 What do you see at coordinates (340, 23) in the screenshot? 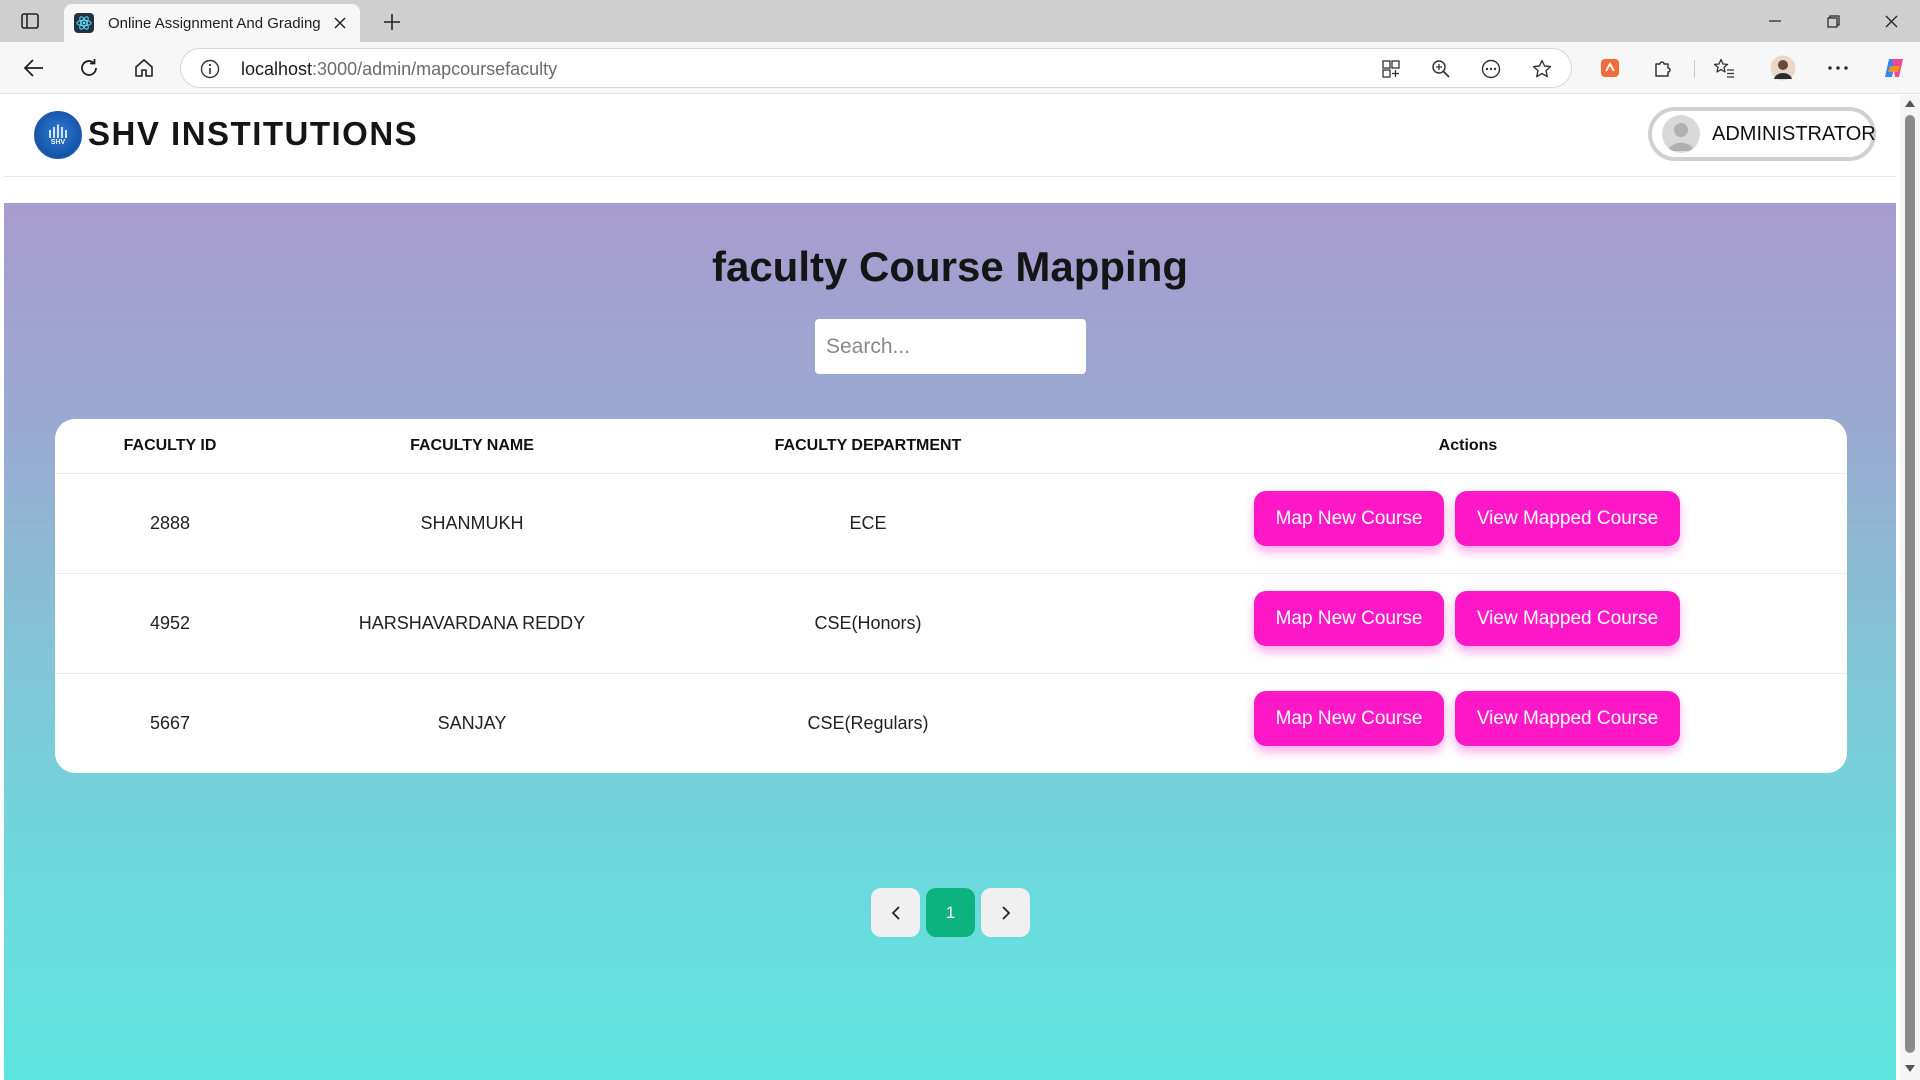
I see `close-tab-icon` at bounding box center [340, 23].